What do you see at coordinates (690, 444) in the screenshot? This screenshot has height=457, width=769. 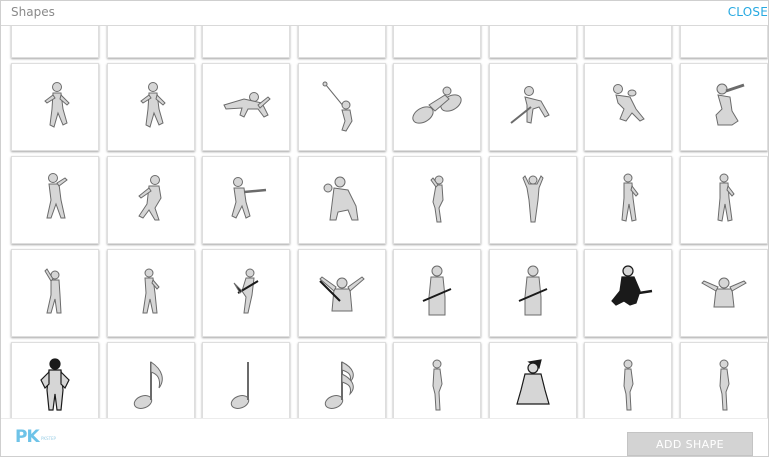 I see `add-shape-button: ADD SHAPE` at bounding box center [690, 444].